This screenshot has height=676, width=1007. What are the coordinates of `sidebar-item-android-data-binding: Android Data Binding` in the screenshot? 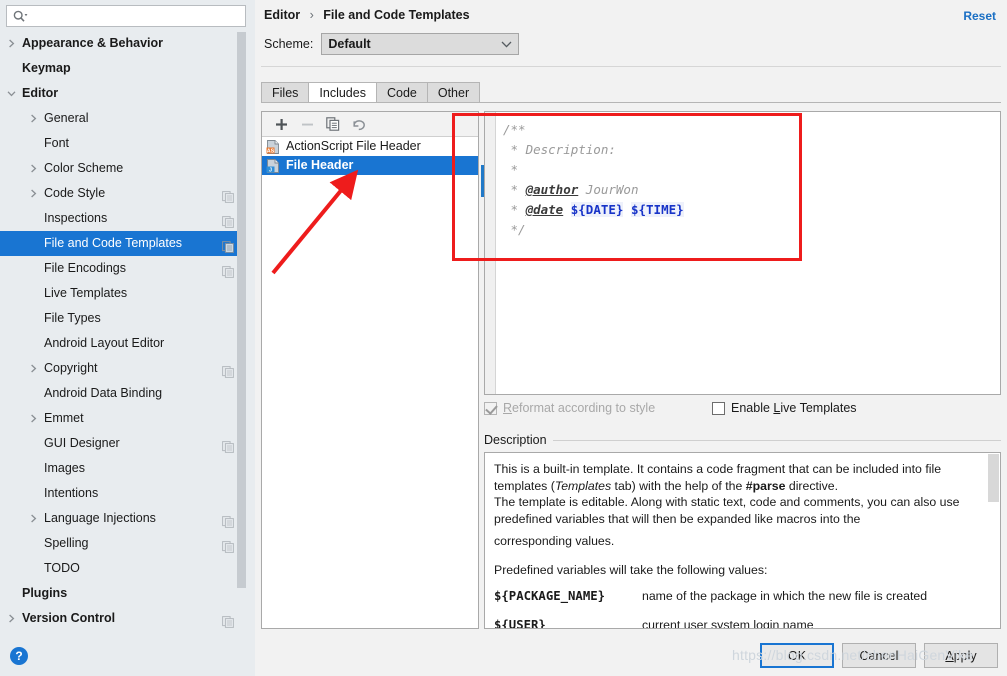 It's located at (123, 393).